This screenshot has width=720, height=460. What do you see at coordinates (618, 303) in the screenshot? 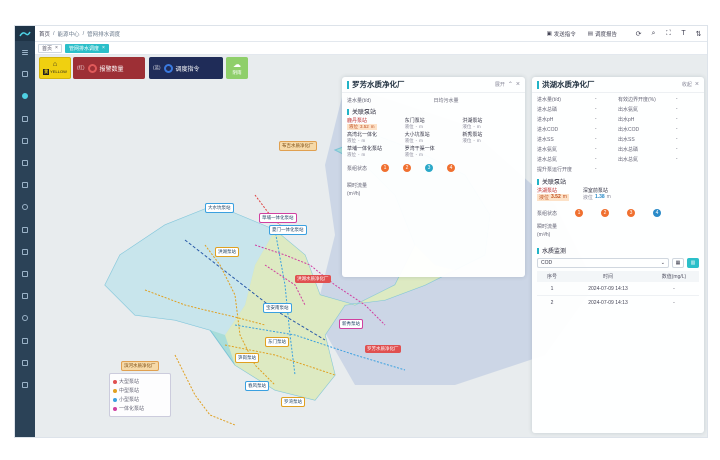
I see `table-row: 2 2024-07-09 14:13 -` at bounding box center [618, 303].